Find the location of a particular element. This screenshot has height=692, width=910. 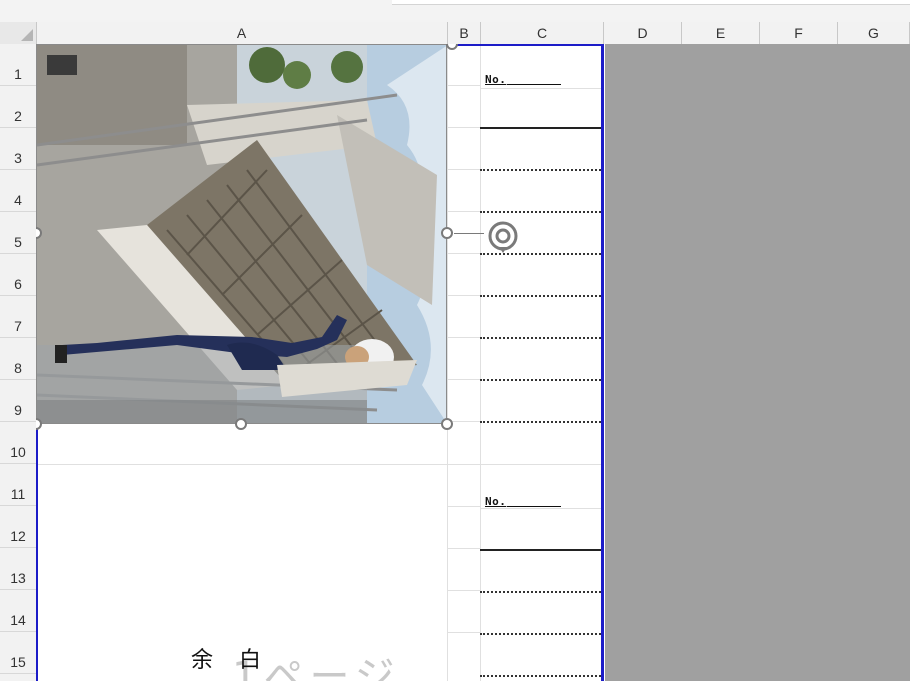

row-header-6: 6 is located at coordinates (18, 275).